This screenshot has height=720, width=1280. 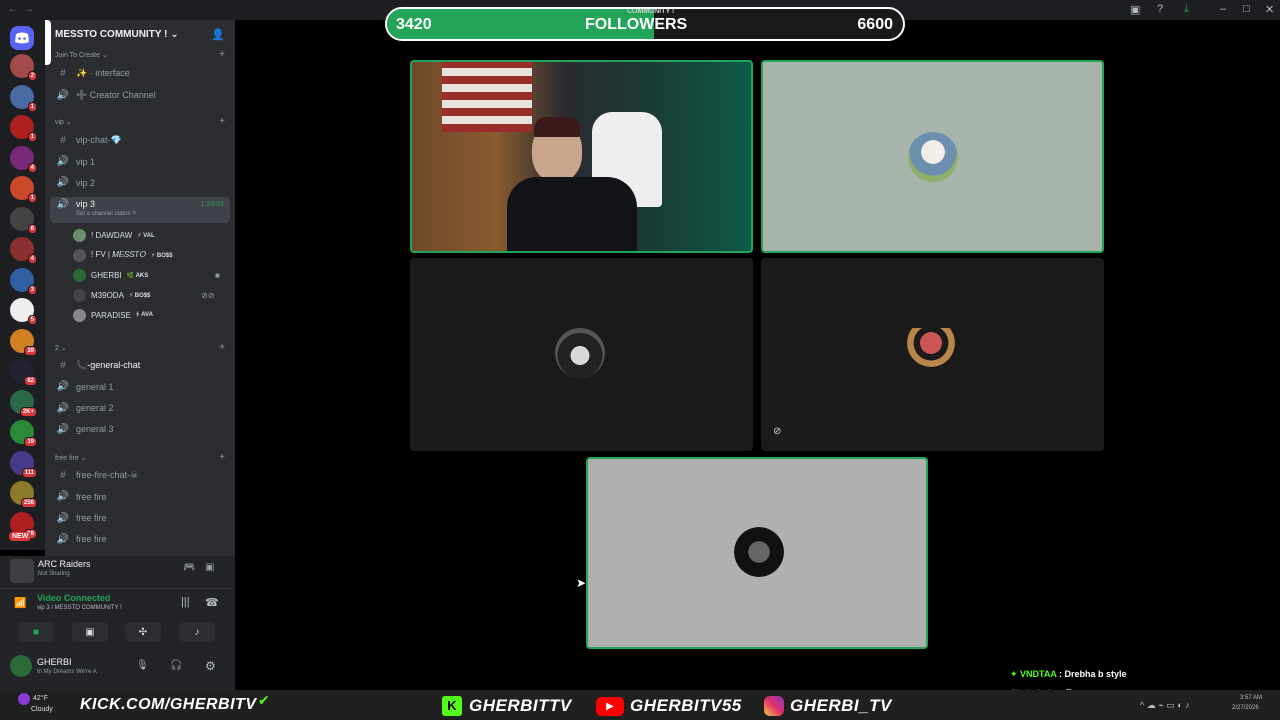 I want to click on back-arrow-icon: ←, so click(x=13, y=9).